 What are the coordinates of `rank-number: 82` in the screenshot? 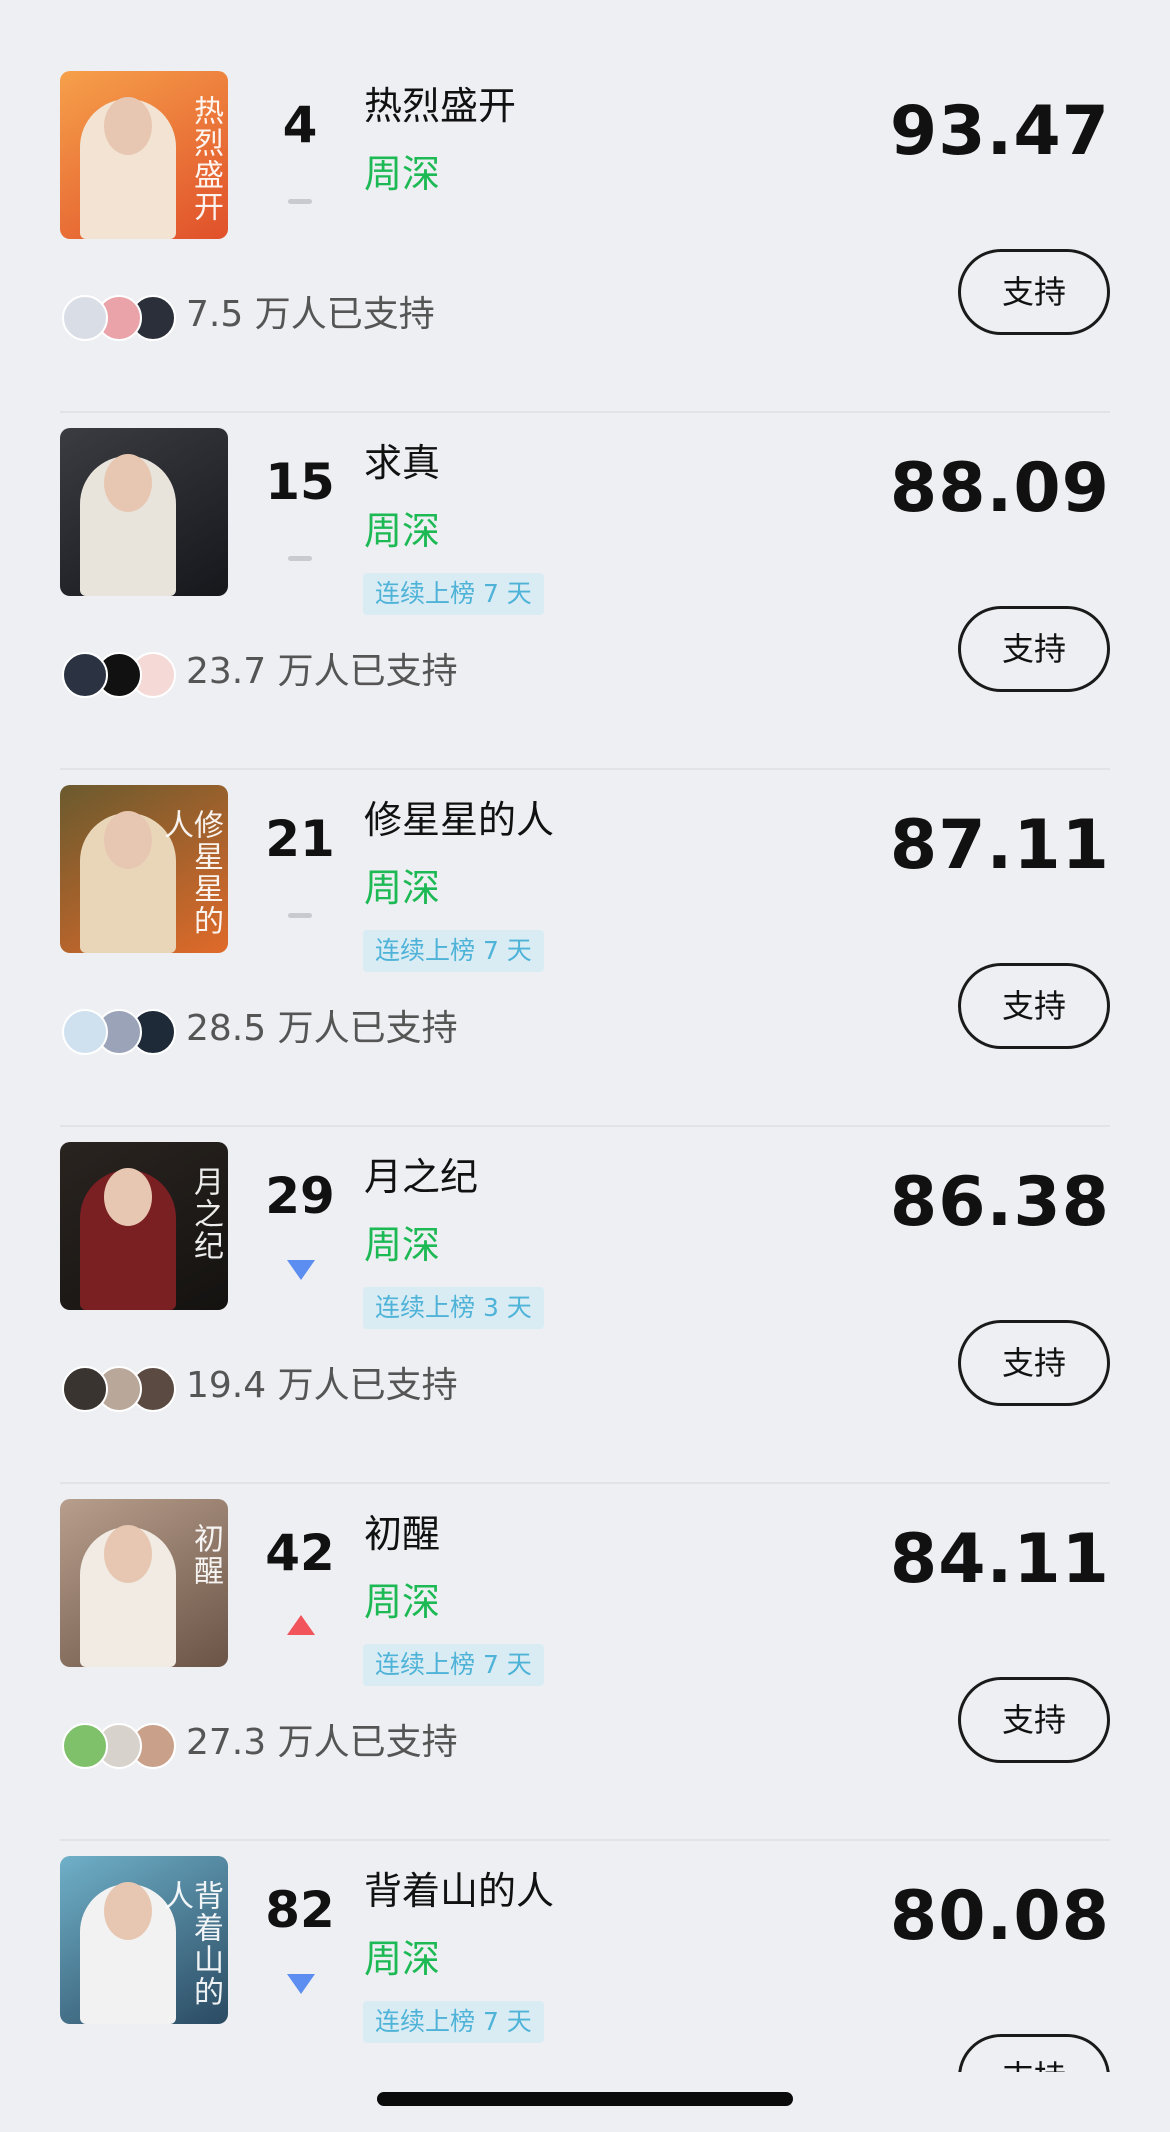 It's located at (300, 1910).